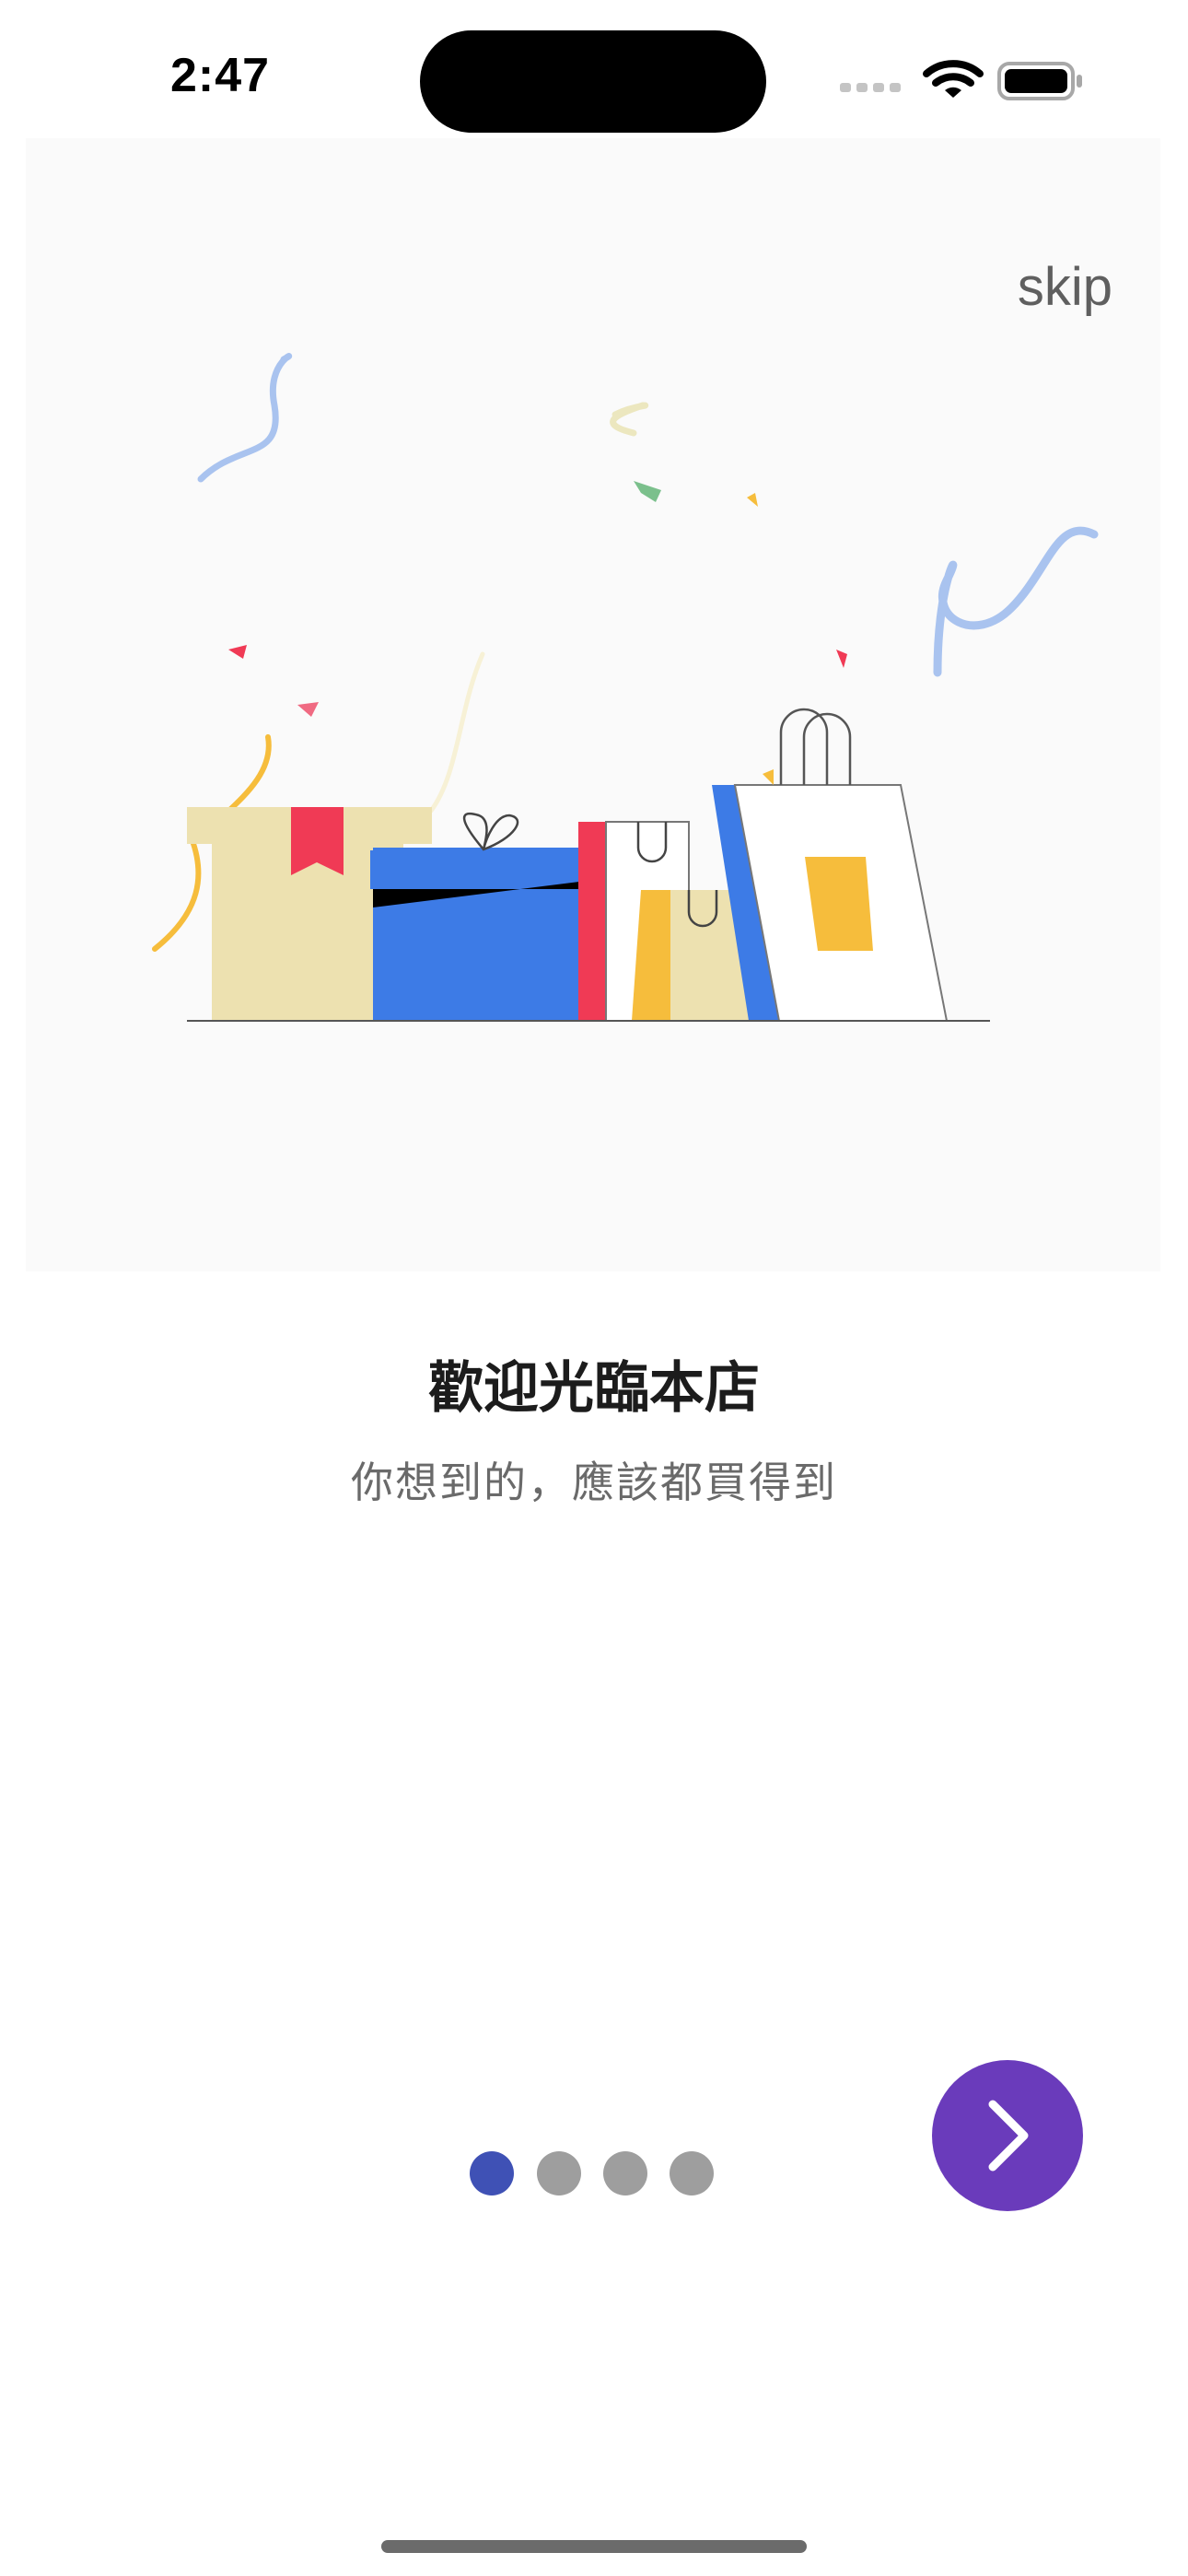 Image resolution: width=1188 pixels, height=2576 pixels. What do you see at coordinates (594, 1482) in the screenshot?
I see `onboarding-subtitle: 你想到的，應該都買得到` at bounding box center [594, 1482].